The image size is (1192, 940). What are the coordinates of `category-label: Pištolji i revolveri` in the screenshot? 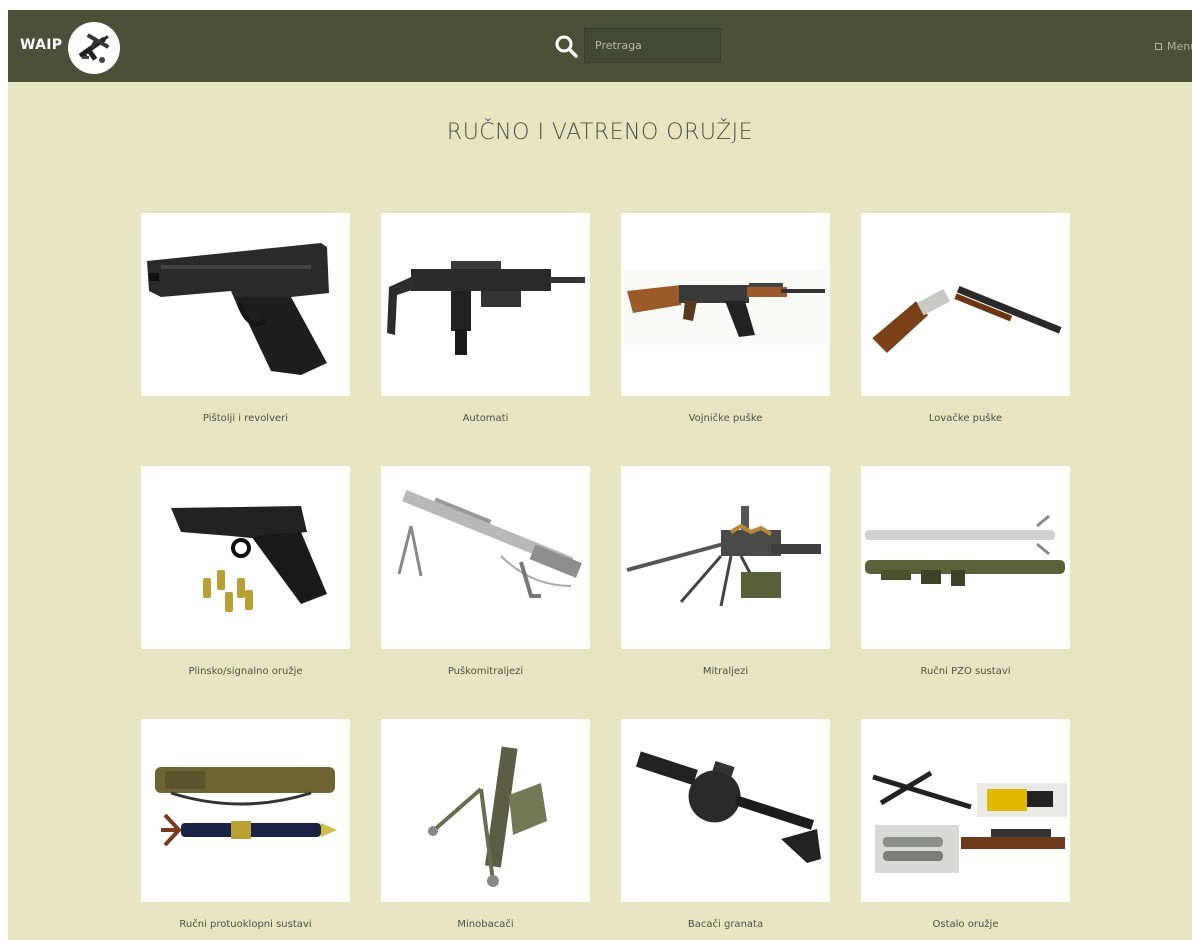 It's located at (245, 418).